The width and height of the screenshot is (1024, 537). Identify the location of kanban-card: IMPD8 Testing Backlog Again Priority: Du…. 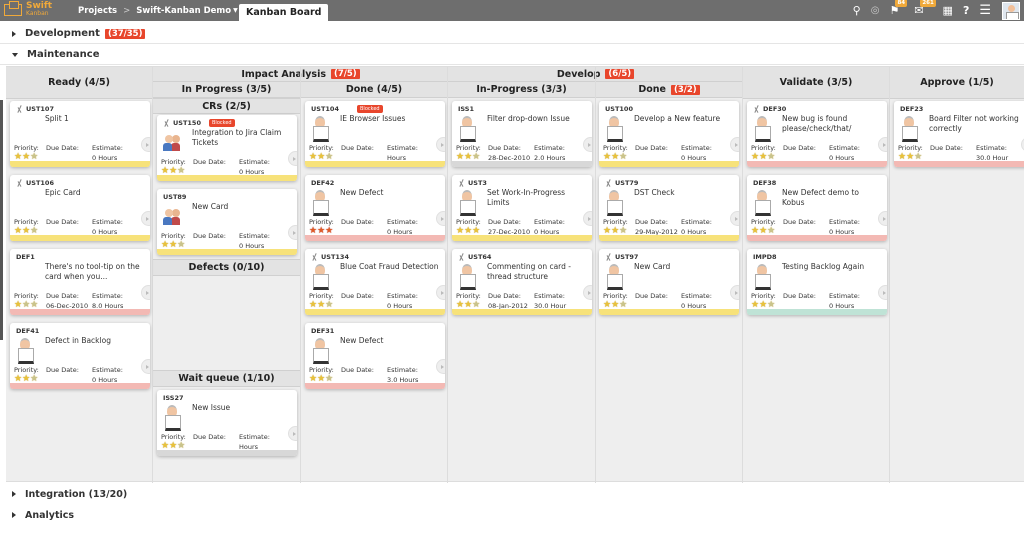
(817, 282).